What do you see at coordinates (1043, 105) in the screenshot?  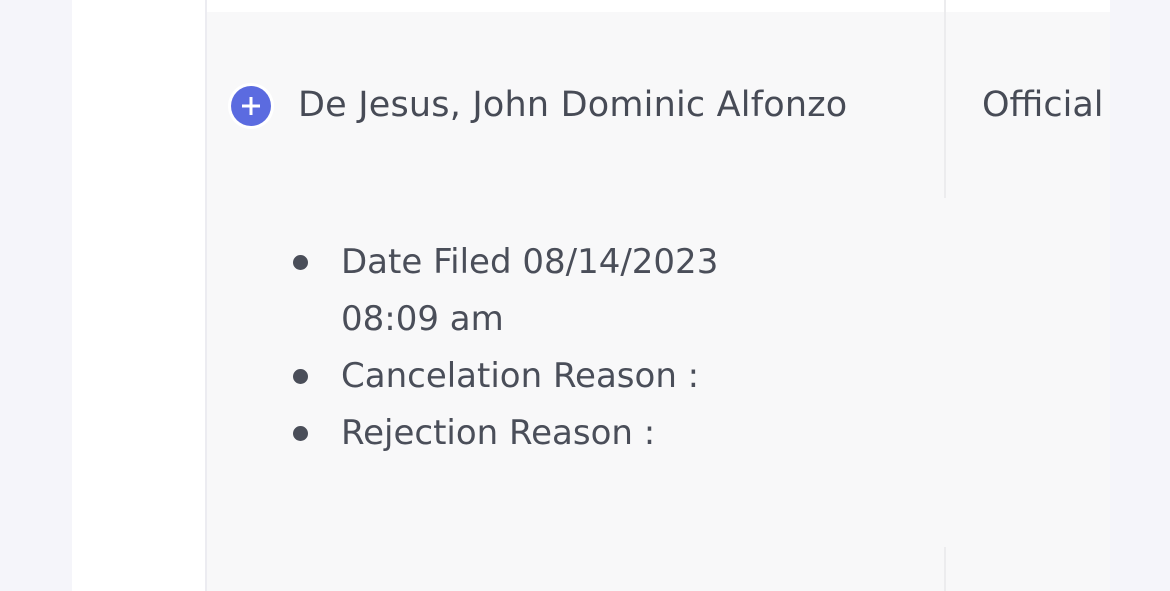 I see `type-cell: Official` at bounding box center [1043, 105].